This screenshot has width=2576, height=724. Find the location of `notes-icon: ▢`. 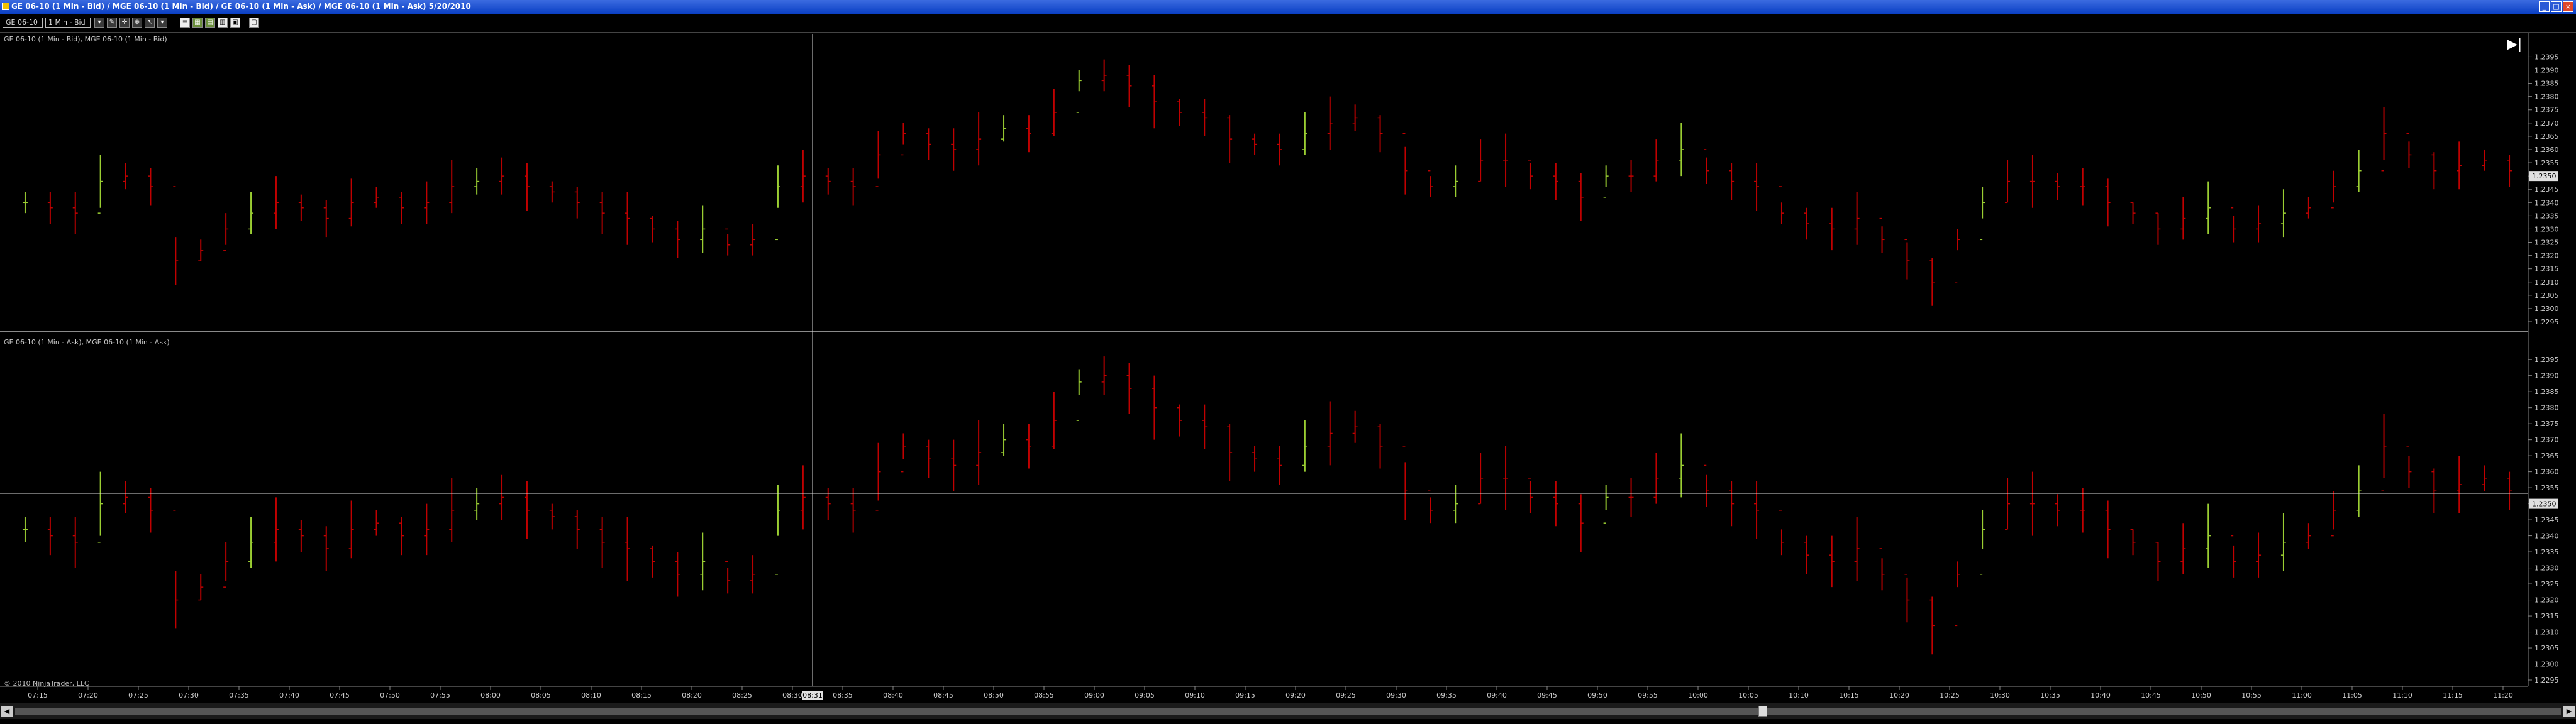

notes-icon: ▢ is located at coordinates (254, 23).